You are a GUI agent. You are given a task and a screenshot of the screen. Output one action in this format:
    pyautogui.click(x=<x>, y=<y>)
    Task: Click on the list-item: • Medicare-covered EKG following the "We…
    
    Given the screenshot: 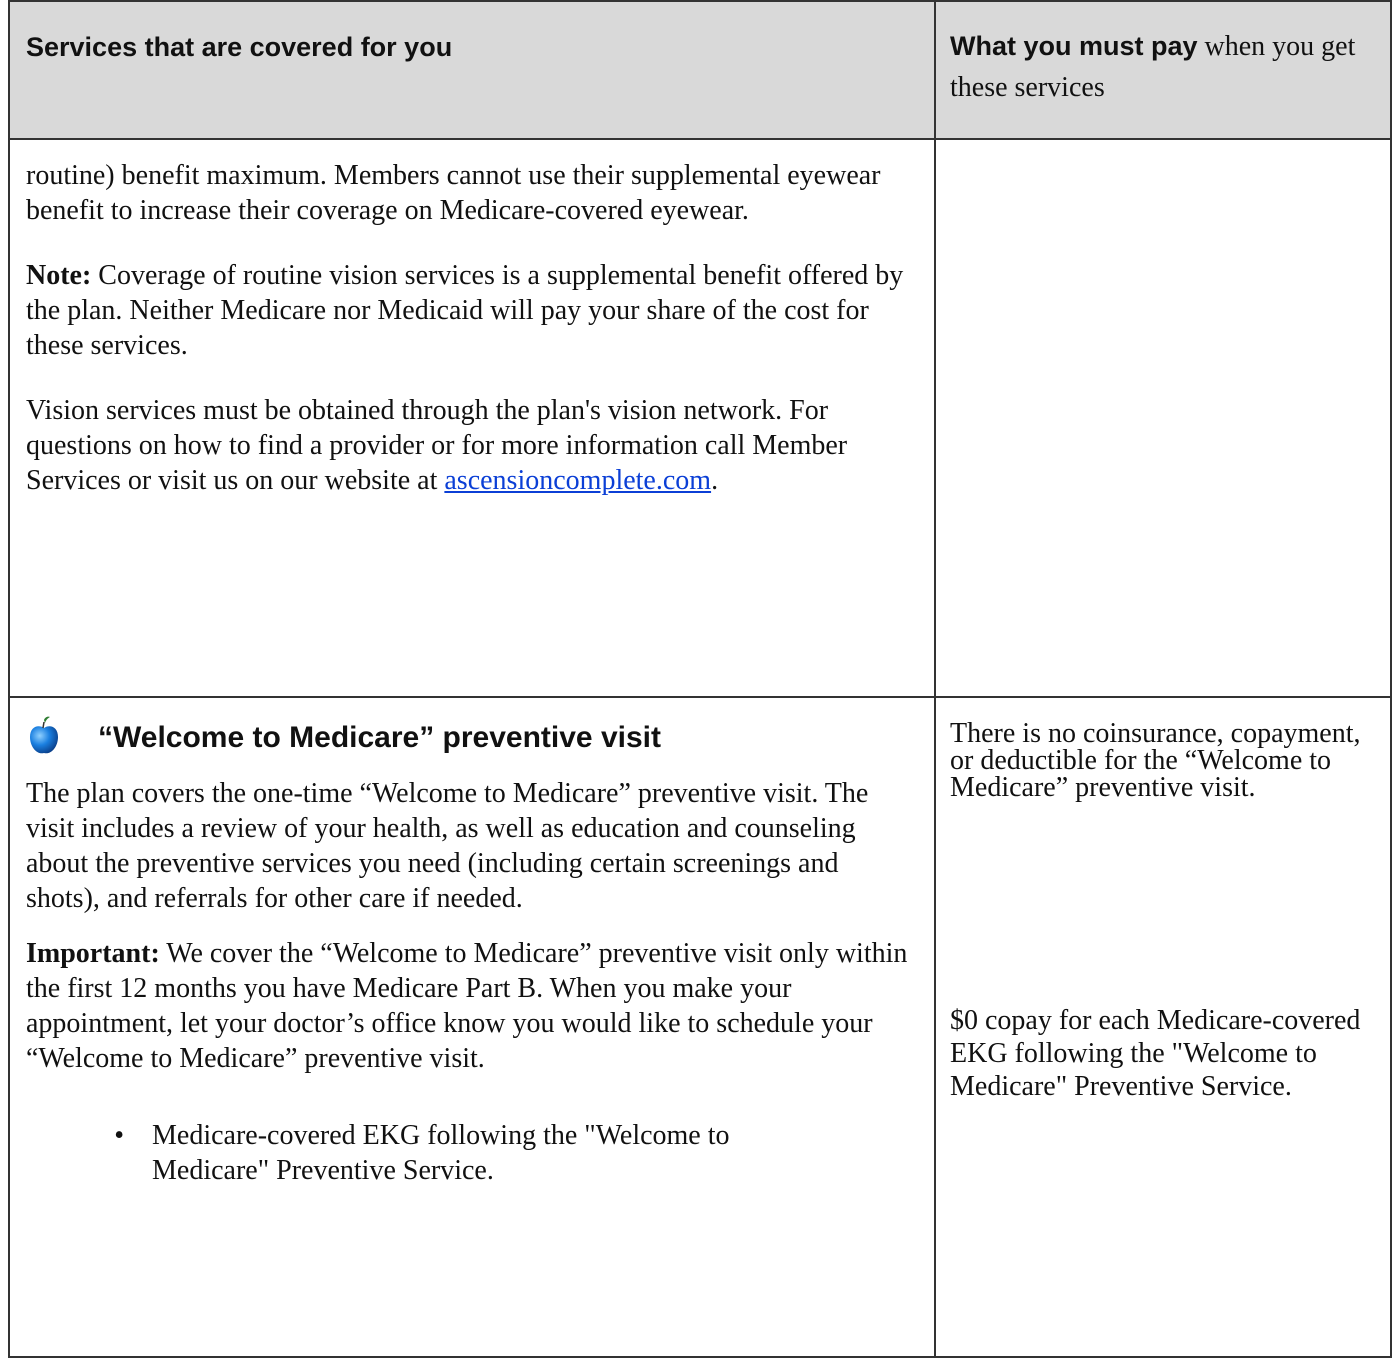 What is the action you would take?
    pyautogui.click(x=470, y=1153)
    